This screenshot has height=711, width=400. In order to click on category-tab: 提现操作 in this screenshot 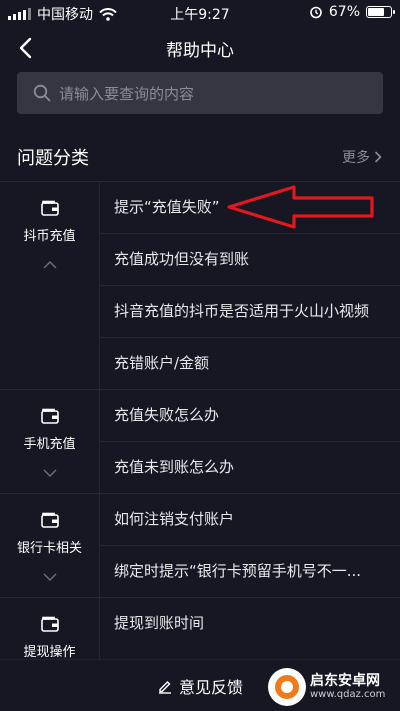, I will do `click(50, 629)`.